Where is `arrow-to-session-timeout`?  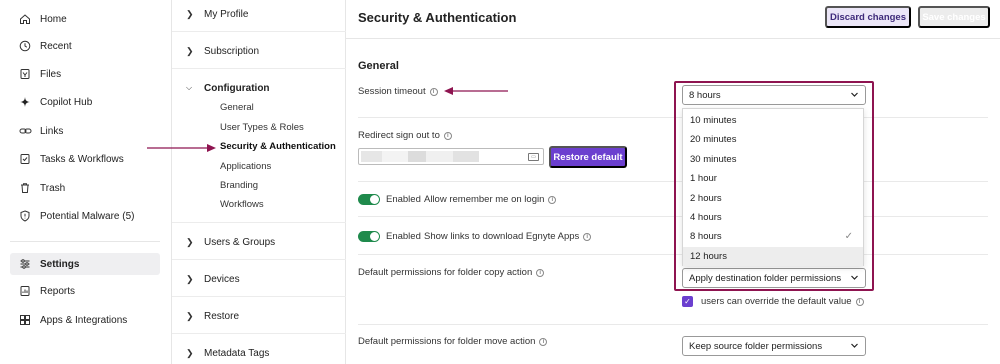
arrow-to-session-timeout is located at coordinates (476, 91).